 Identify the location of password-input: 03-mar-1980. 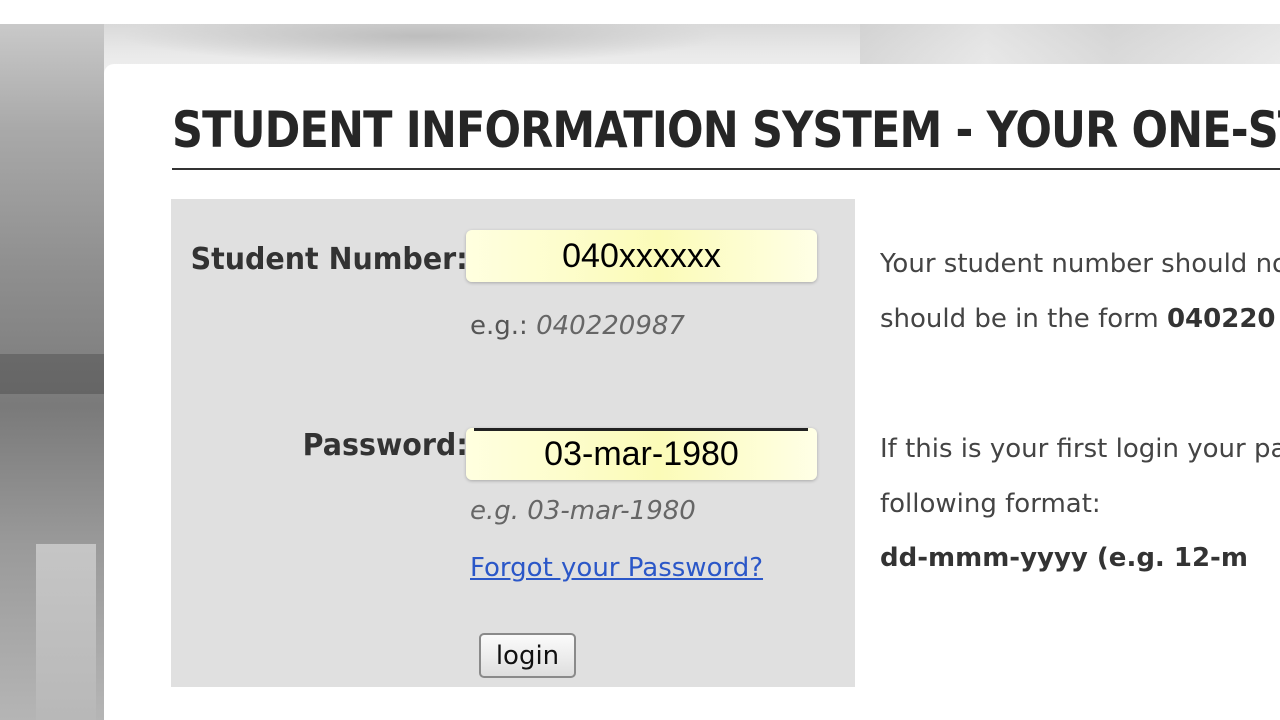
(641, 454).